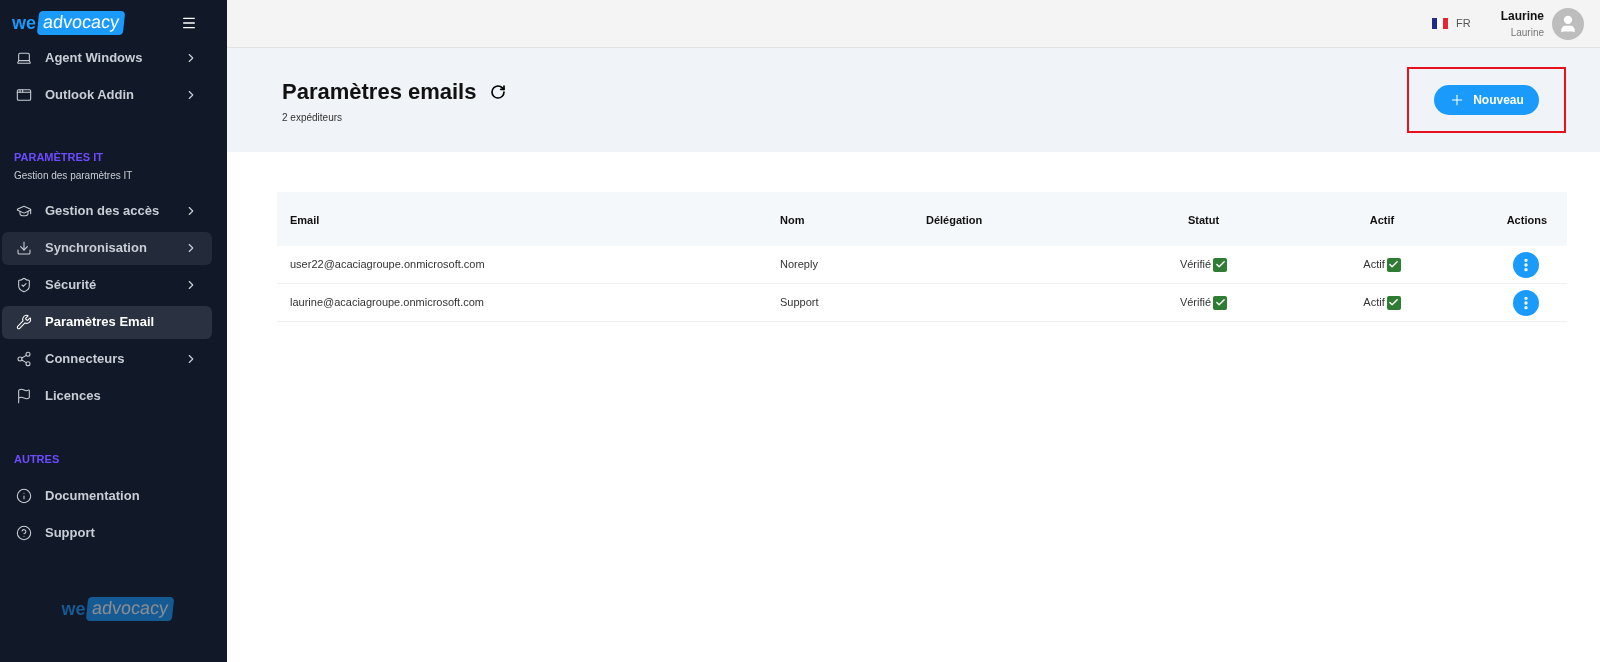 This screenshot has width=1600, height=662. What do you see at coordinates (1382, 220) in the screenshot?
I see `column-header: Actif` at bounding box center [1382, 220].